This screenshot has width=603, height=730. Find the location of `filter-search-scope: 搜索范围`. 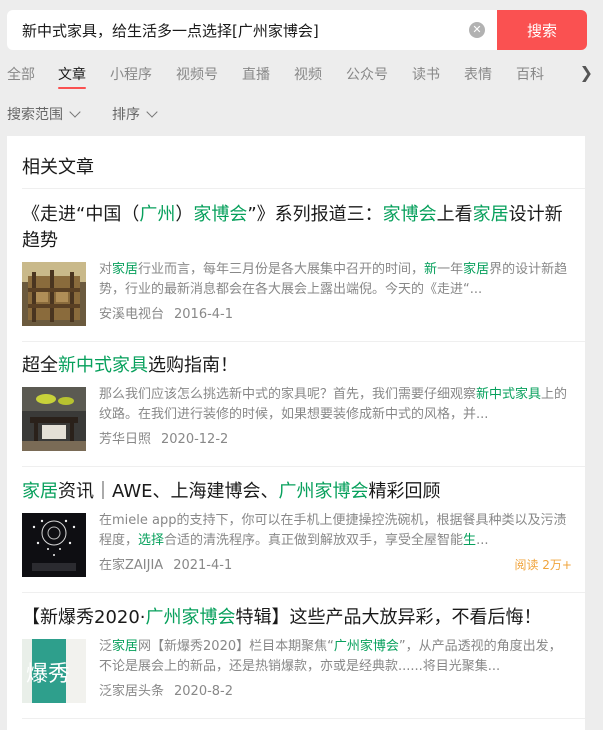

filter-search-scope: 搜索范围 is located at coordinates (44, 114).